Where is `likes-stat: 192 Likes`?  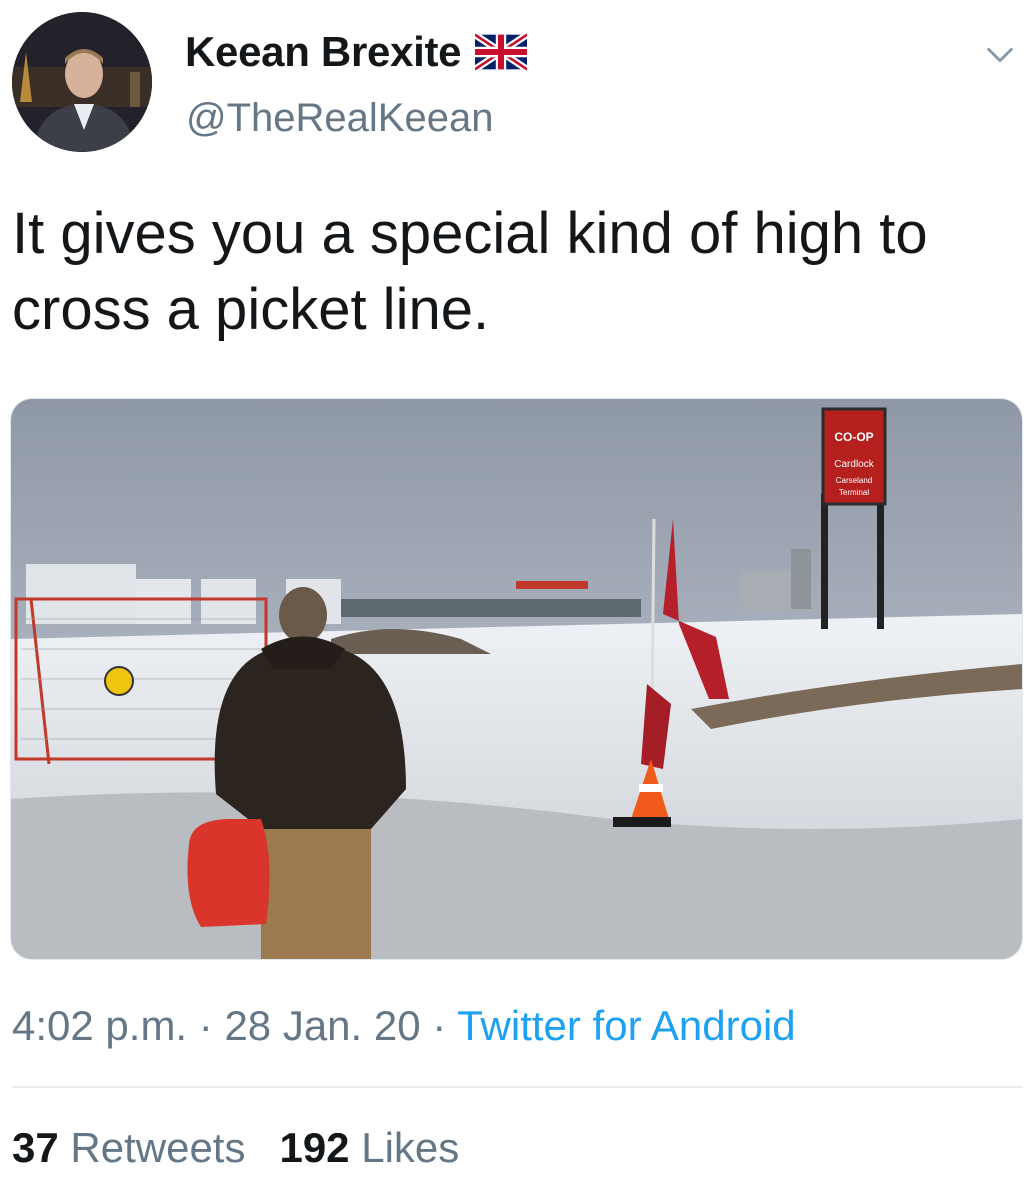 likes-stat: 192 Likes is located at coordinates (369, 1147).